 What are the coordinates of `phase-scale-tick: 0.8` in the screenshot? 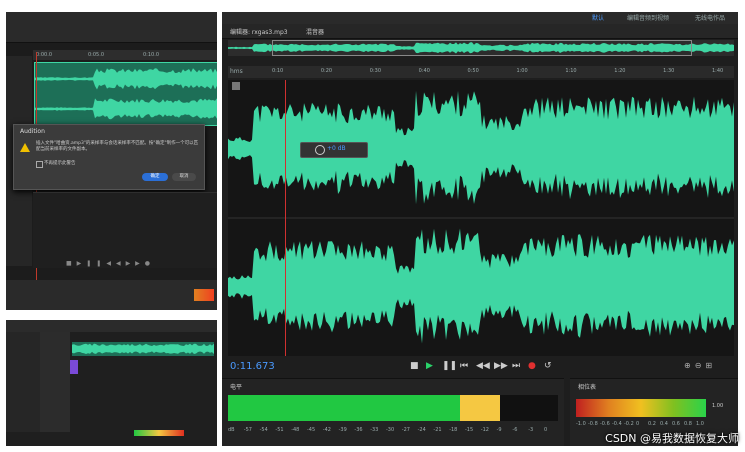 It's located at (688, 424).